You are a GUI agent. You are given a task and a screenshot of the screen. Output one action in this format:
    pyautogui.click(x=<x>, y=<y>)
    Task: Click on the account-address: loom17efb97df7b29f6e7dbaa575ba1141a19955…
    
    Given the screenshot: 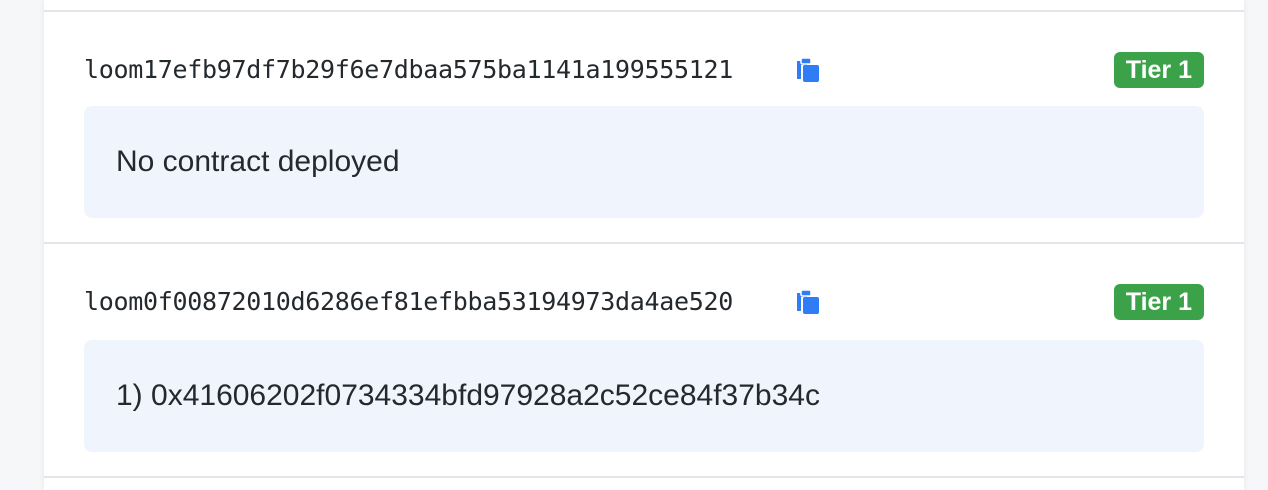 What is the action you would take?
    pyautogui.click(x=409, y=69)
    